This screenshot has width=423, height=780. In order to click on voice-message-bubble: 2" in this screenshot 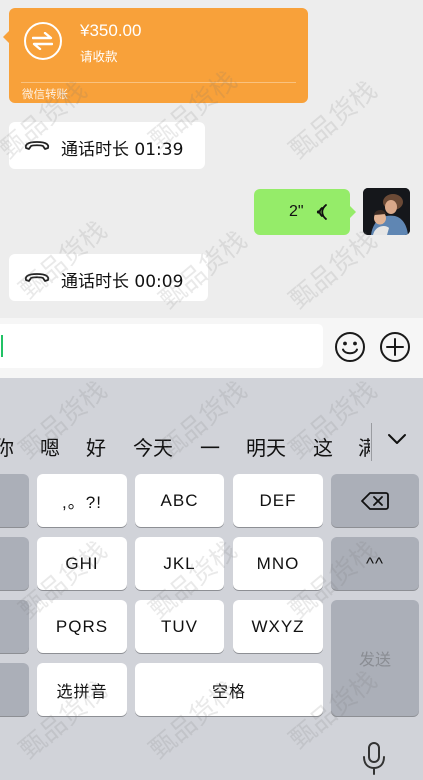, I will do `click(305, 212)`.